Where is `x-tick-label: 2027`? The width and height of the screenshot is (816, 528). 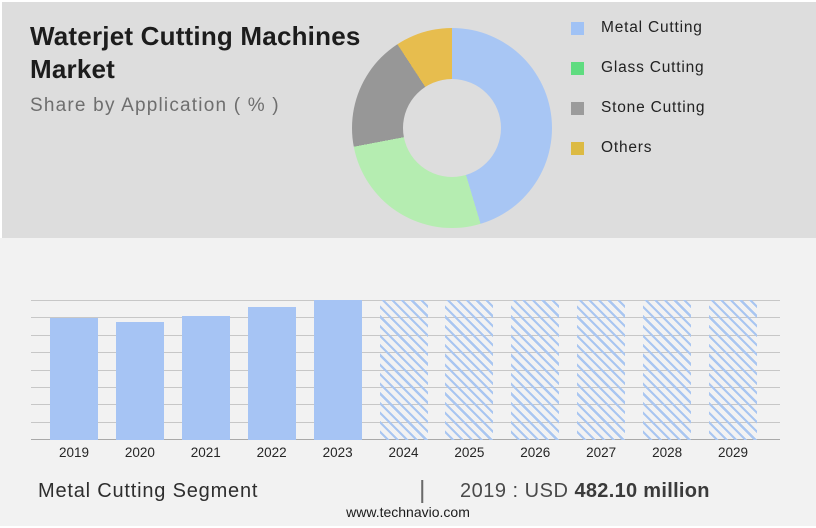 x-tick-label: 2027 is located at coordinates (601, 452).